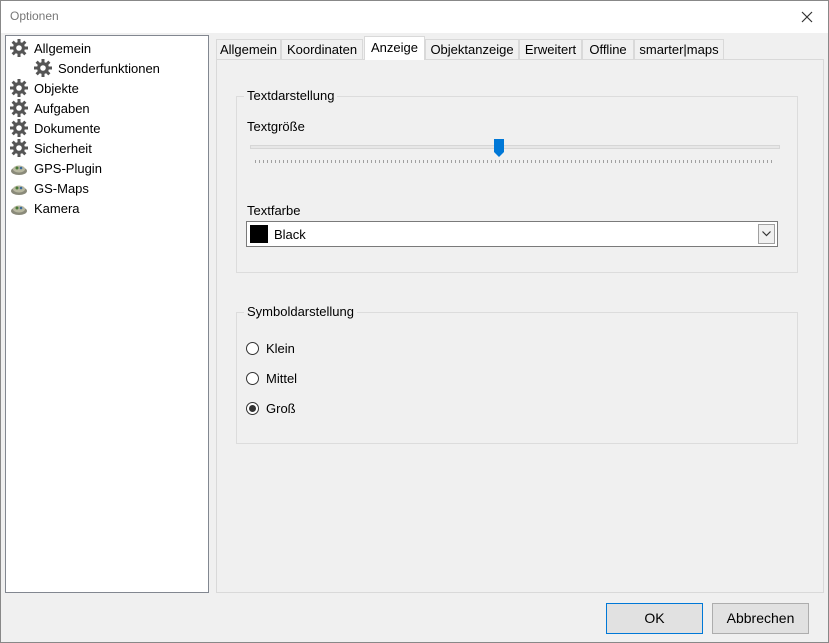 Image resolution: width=829 pixels, height=643 pixels. What do you see at coordinates (63, 148) in the screenshot?
I see `tree-item-label: Sicherheit` at bounding box center [63, 148].